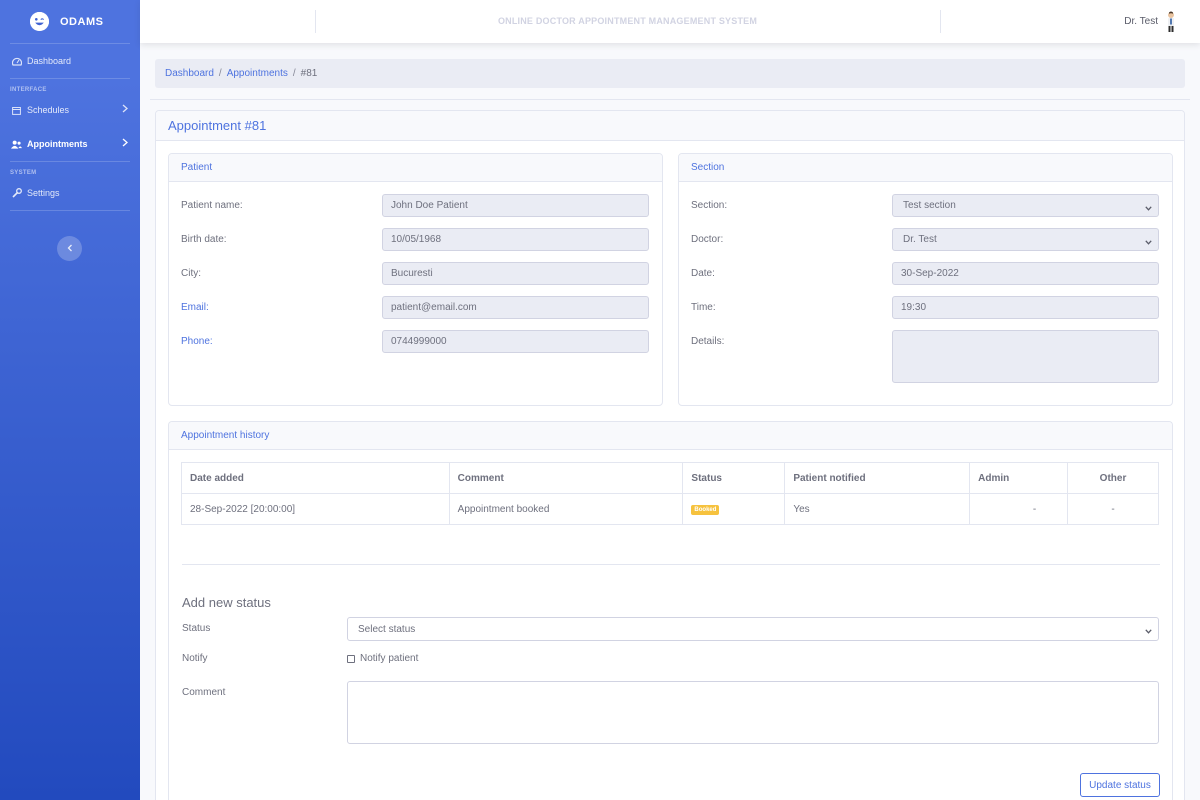 This screenshot has width=1200, height=800. I want to click on add-status-title: Add new status, so click(226, 602).